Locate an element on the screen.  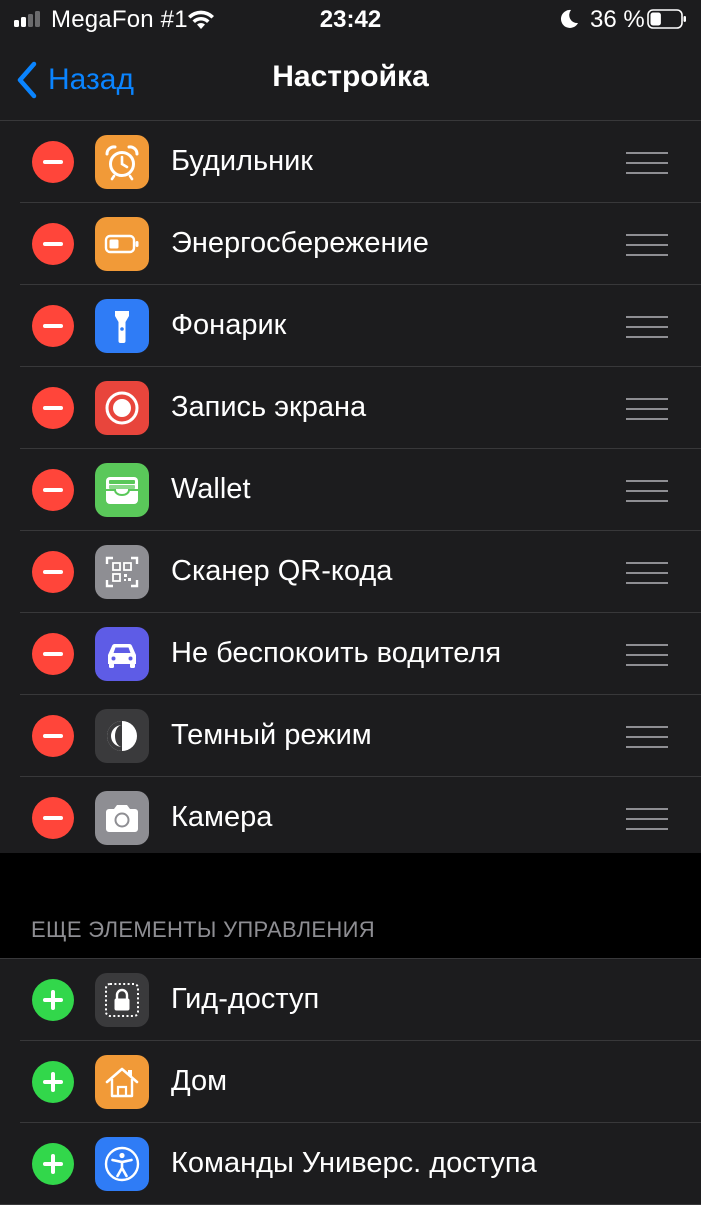
status-bar: MegaFon #1 23:42 36 % is located at coordinates (350, 20).